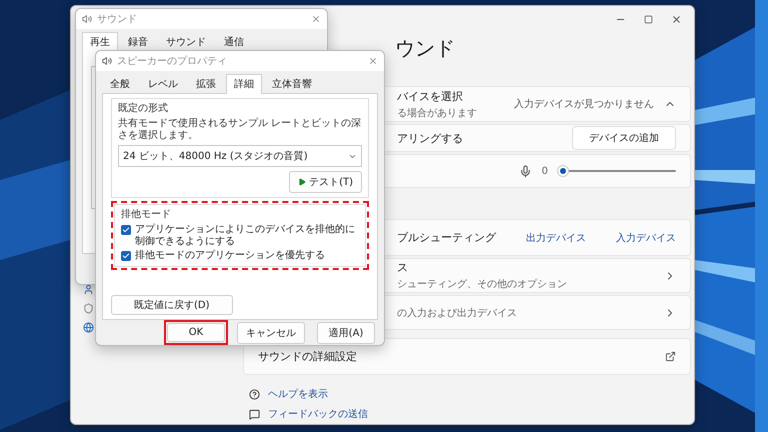 The width and height of the screenshot is (768, 432). What do you see at coordinates (146, 214) in the screenshot?
I see `group-label: 排他モード` at bounding box center [146, 214].